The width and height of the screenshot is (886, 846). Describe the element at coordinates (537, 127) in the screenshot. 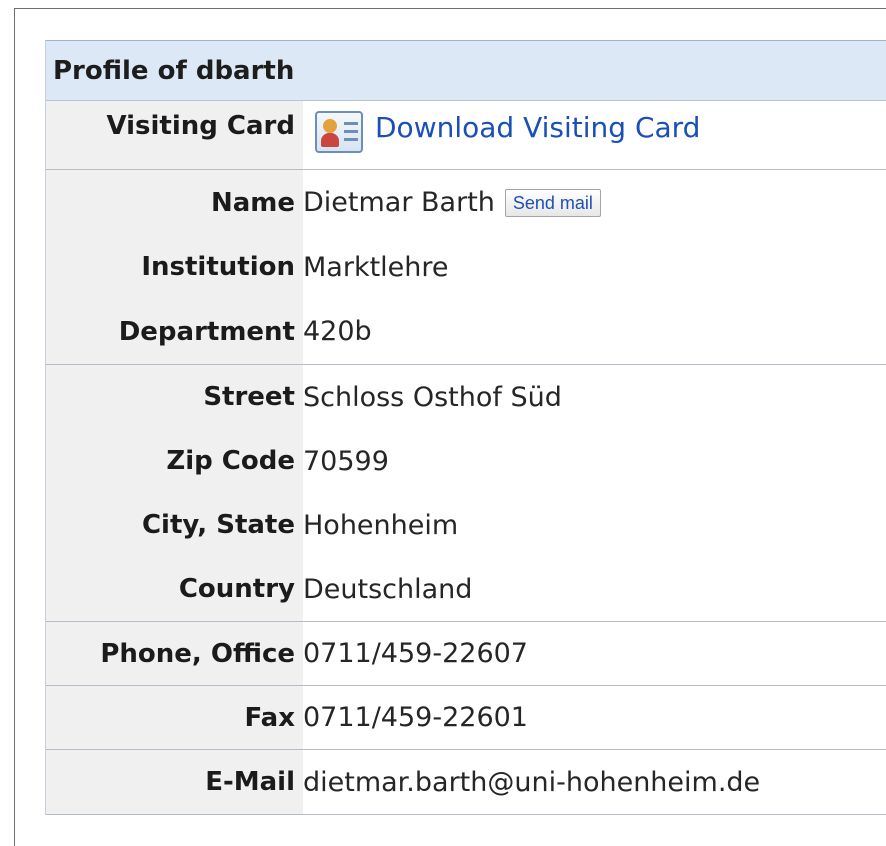

I see `download-visiting-card-link: Download Visiting Card` at that location.